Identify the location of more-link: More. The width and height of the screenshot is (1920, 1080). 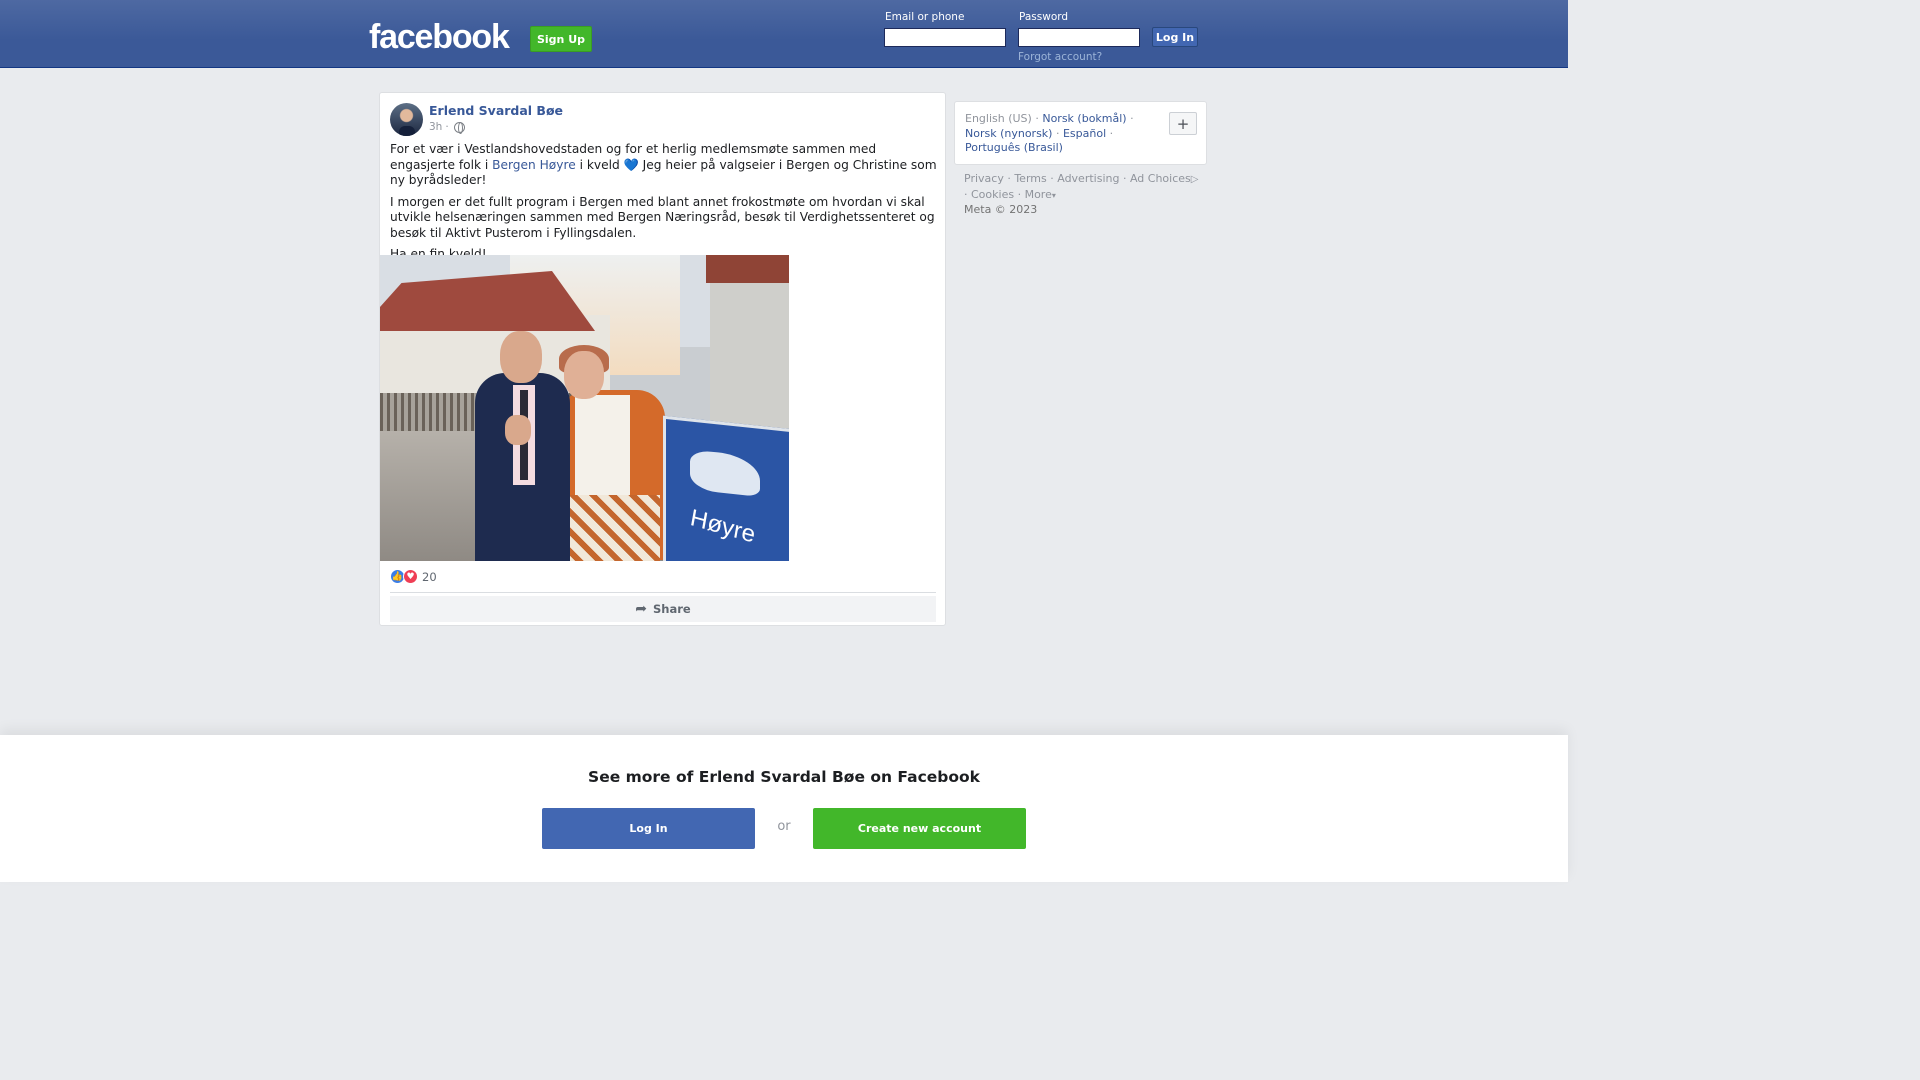
(1038, 194).